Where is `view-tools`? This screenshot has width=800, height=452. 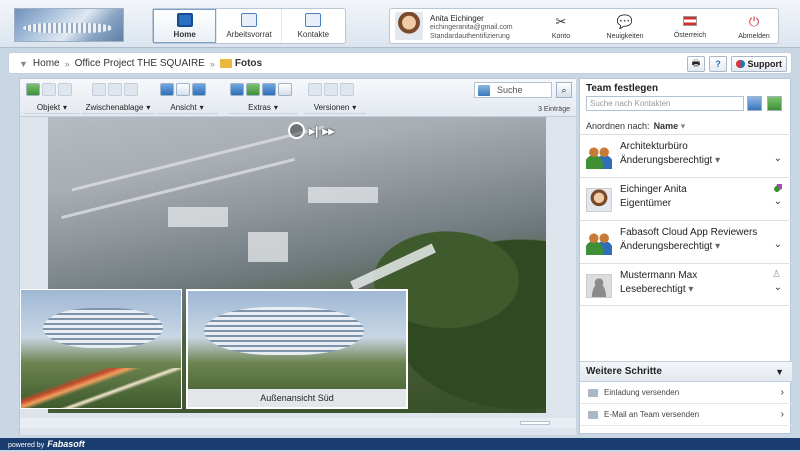 view-tools is located at coordinates (183, 89).